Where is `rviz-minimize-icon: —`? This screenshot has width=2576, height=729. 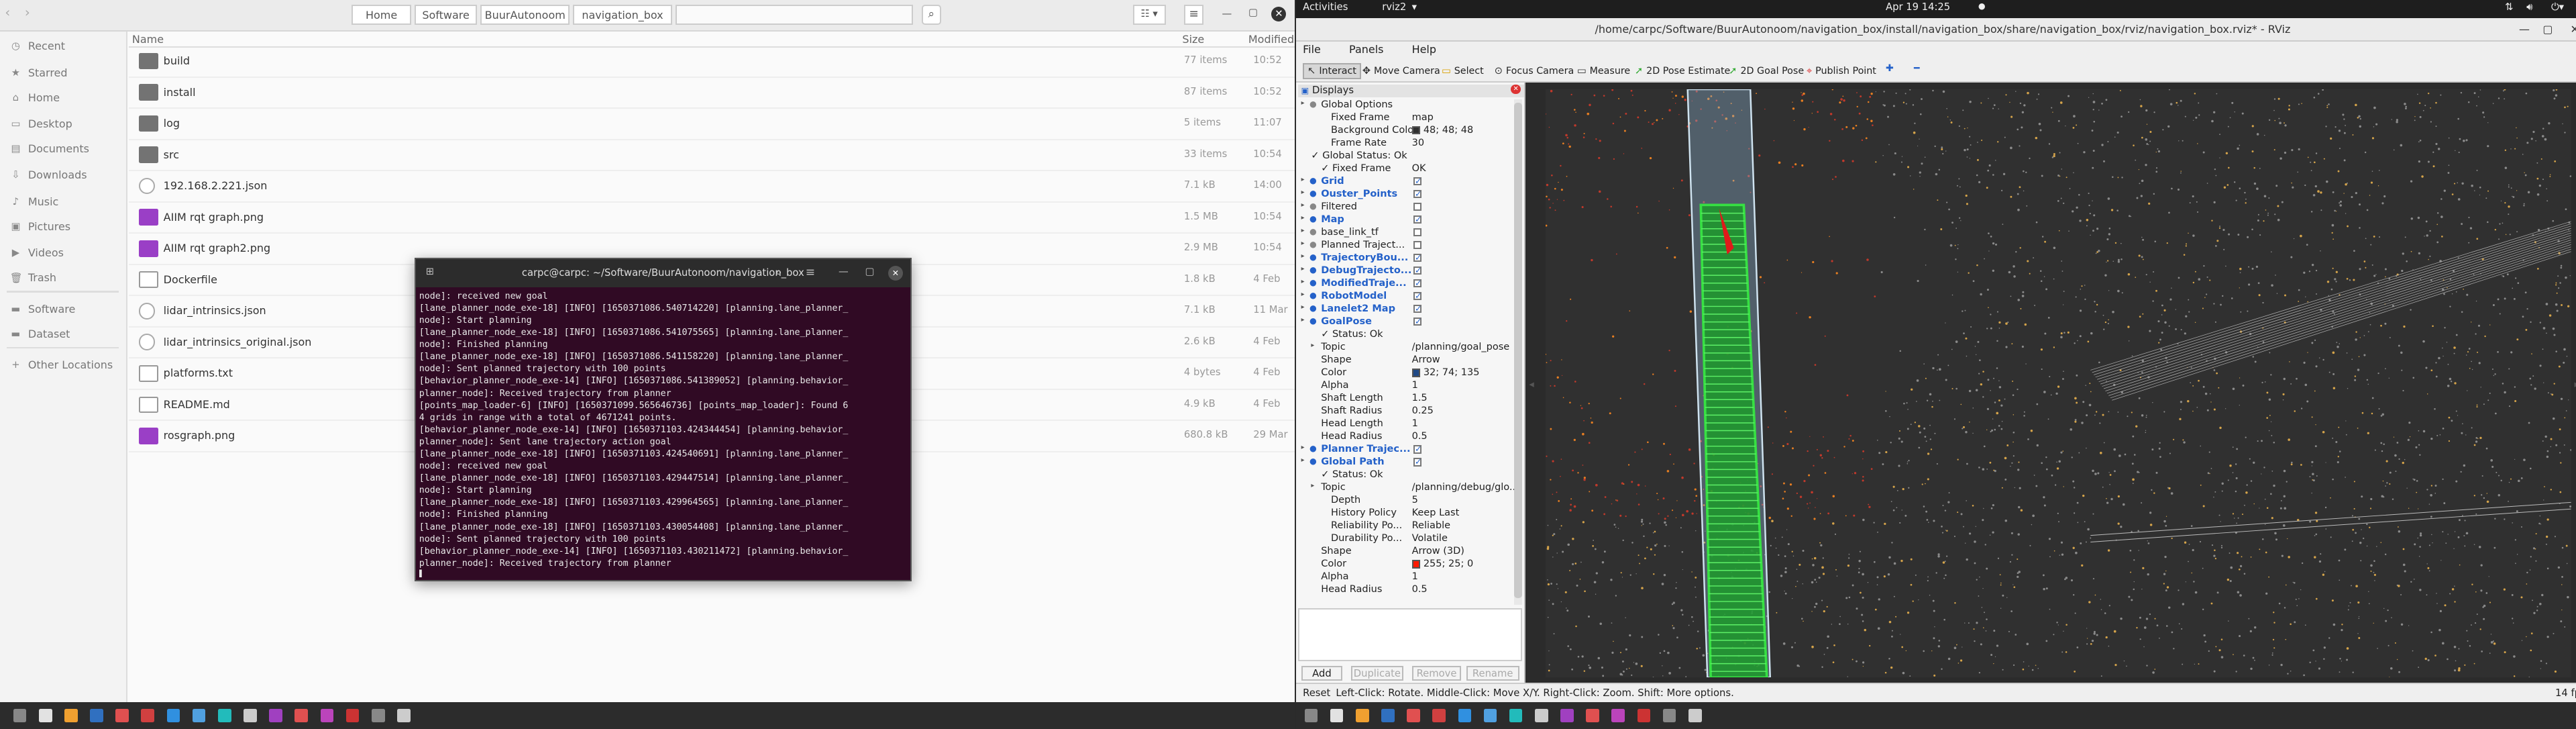 rviz-minimize-icon: — is located at coordinates (2524, 30).